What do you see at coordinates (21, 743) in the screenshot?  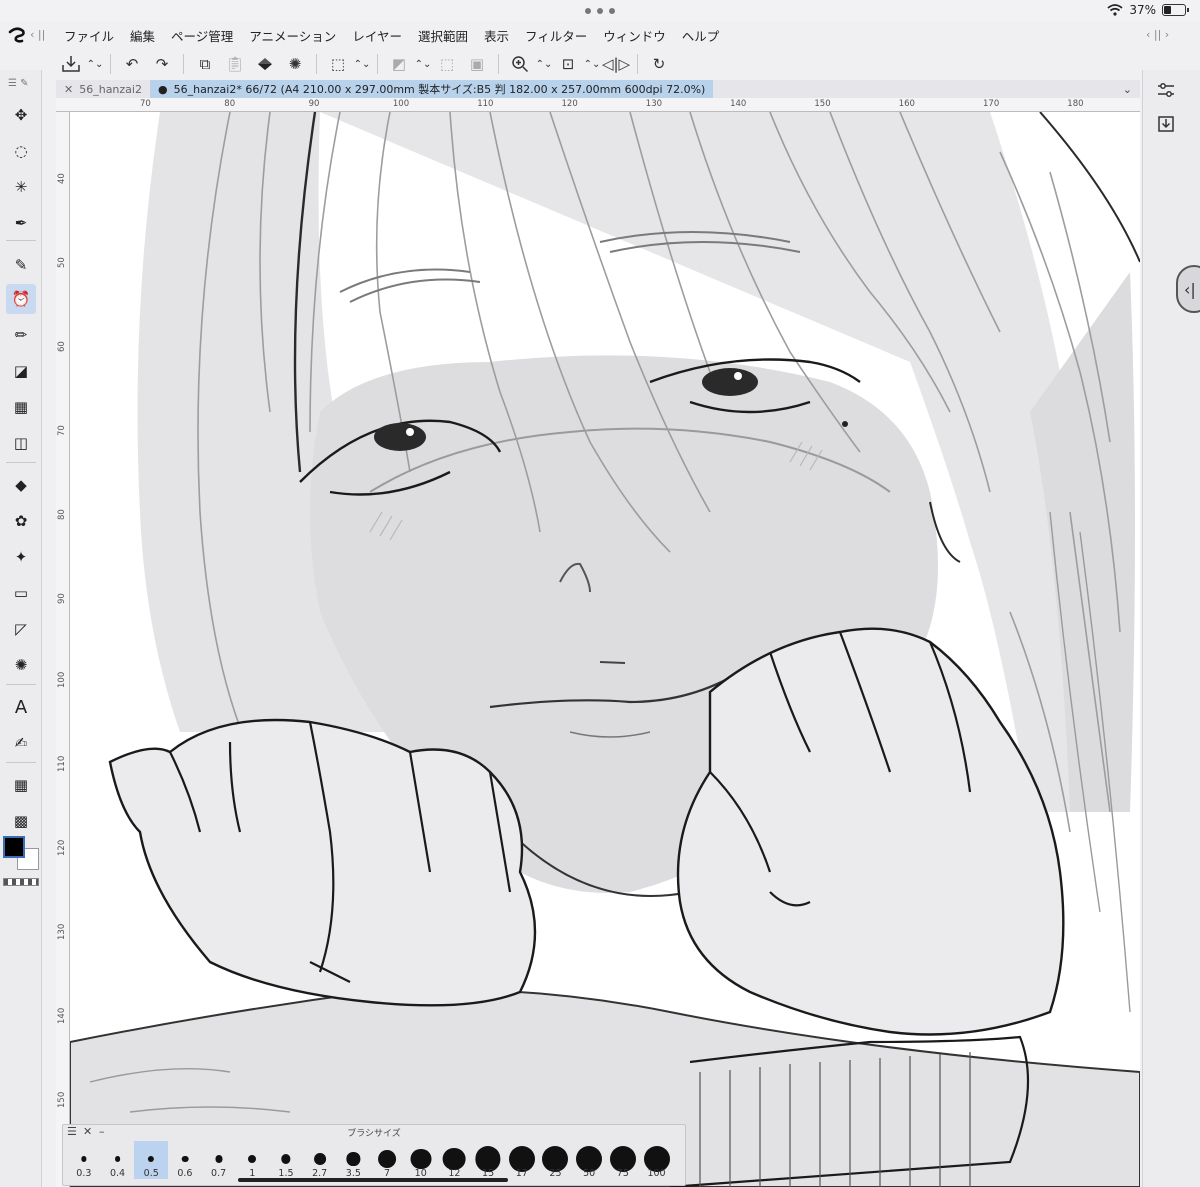 I see `correct-line-icon: ✍` at bounding box center [21, 743].